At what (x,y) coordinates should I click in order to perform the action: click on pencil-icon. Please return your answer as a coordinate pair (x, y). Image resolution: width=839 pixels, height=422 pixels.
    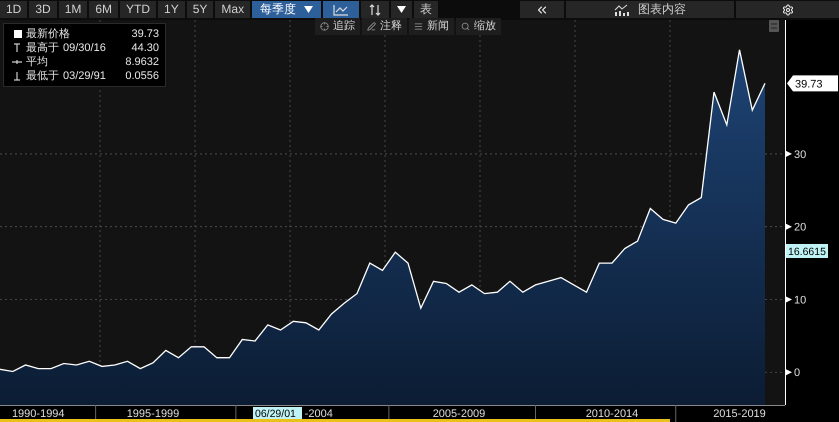
    Looking at the image, I should click on (371, 26).